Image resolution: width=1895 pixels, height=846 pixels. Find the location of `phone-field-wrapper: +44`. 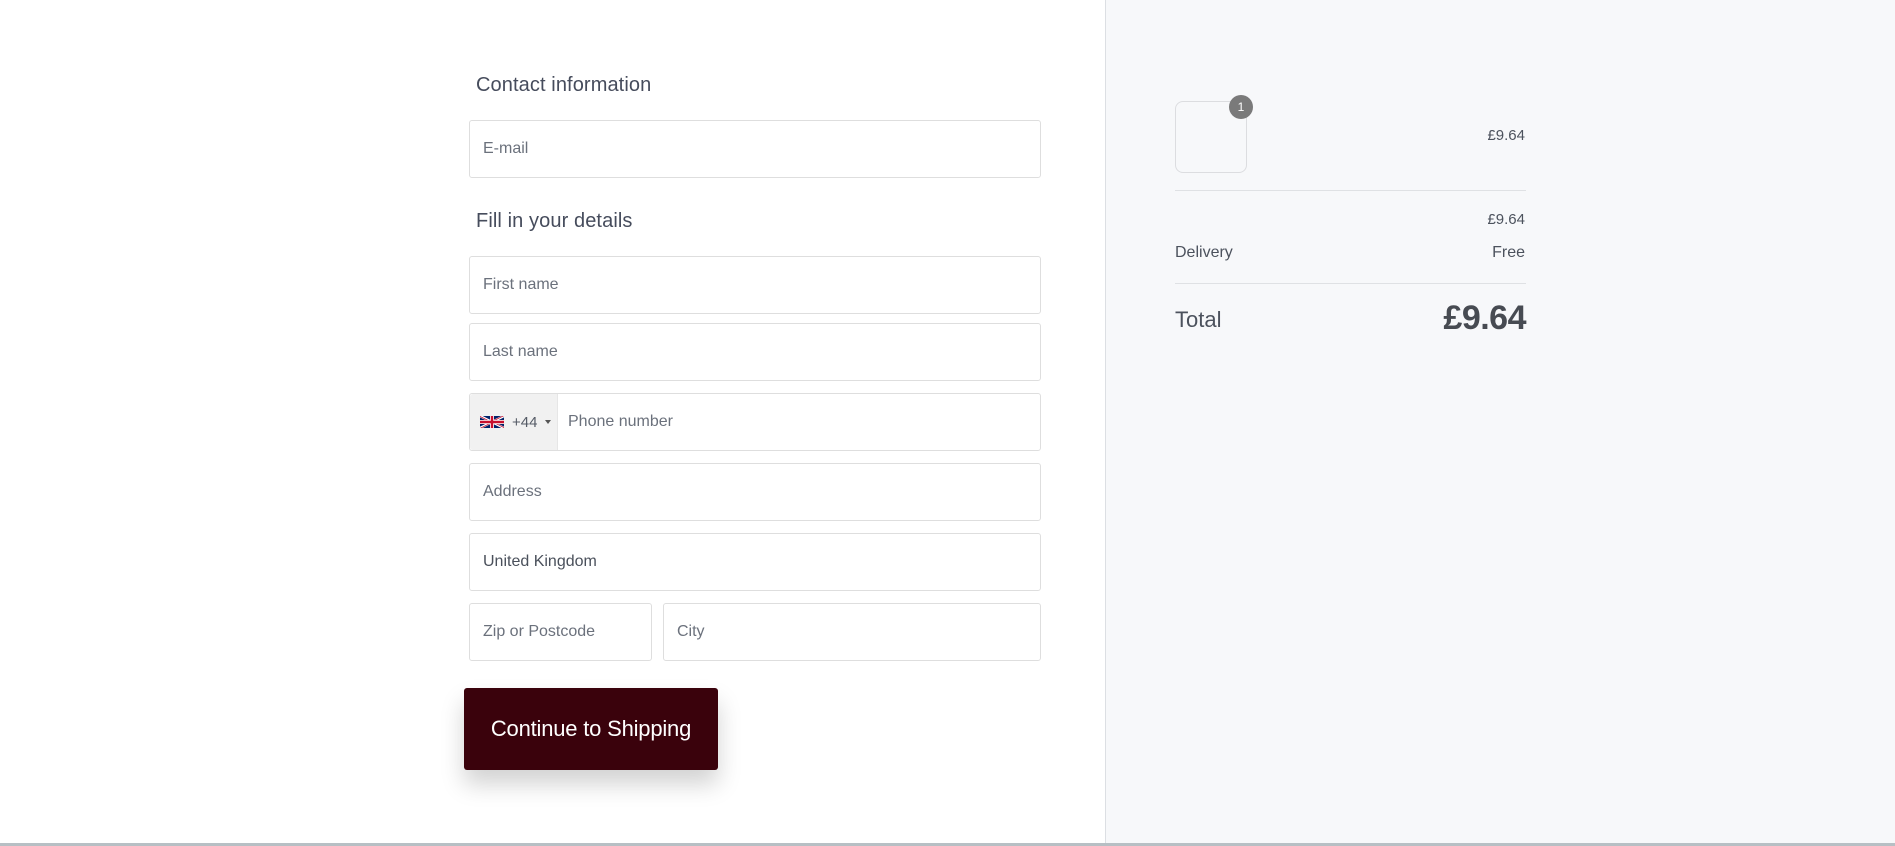

phone-field-wrapper: +44 is located at coordinates (755, 422).